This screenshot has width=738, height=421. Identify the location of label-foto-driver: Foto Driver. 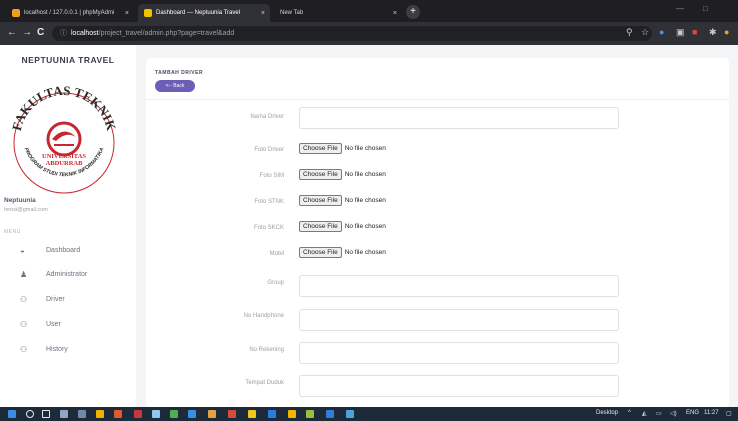
(269, 150).